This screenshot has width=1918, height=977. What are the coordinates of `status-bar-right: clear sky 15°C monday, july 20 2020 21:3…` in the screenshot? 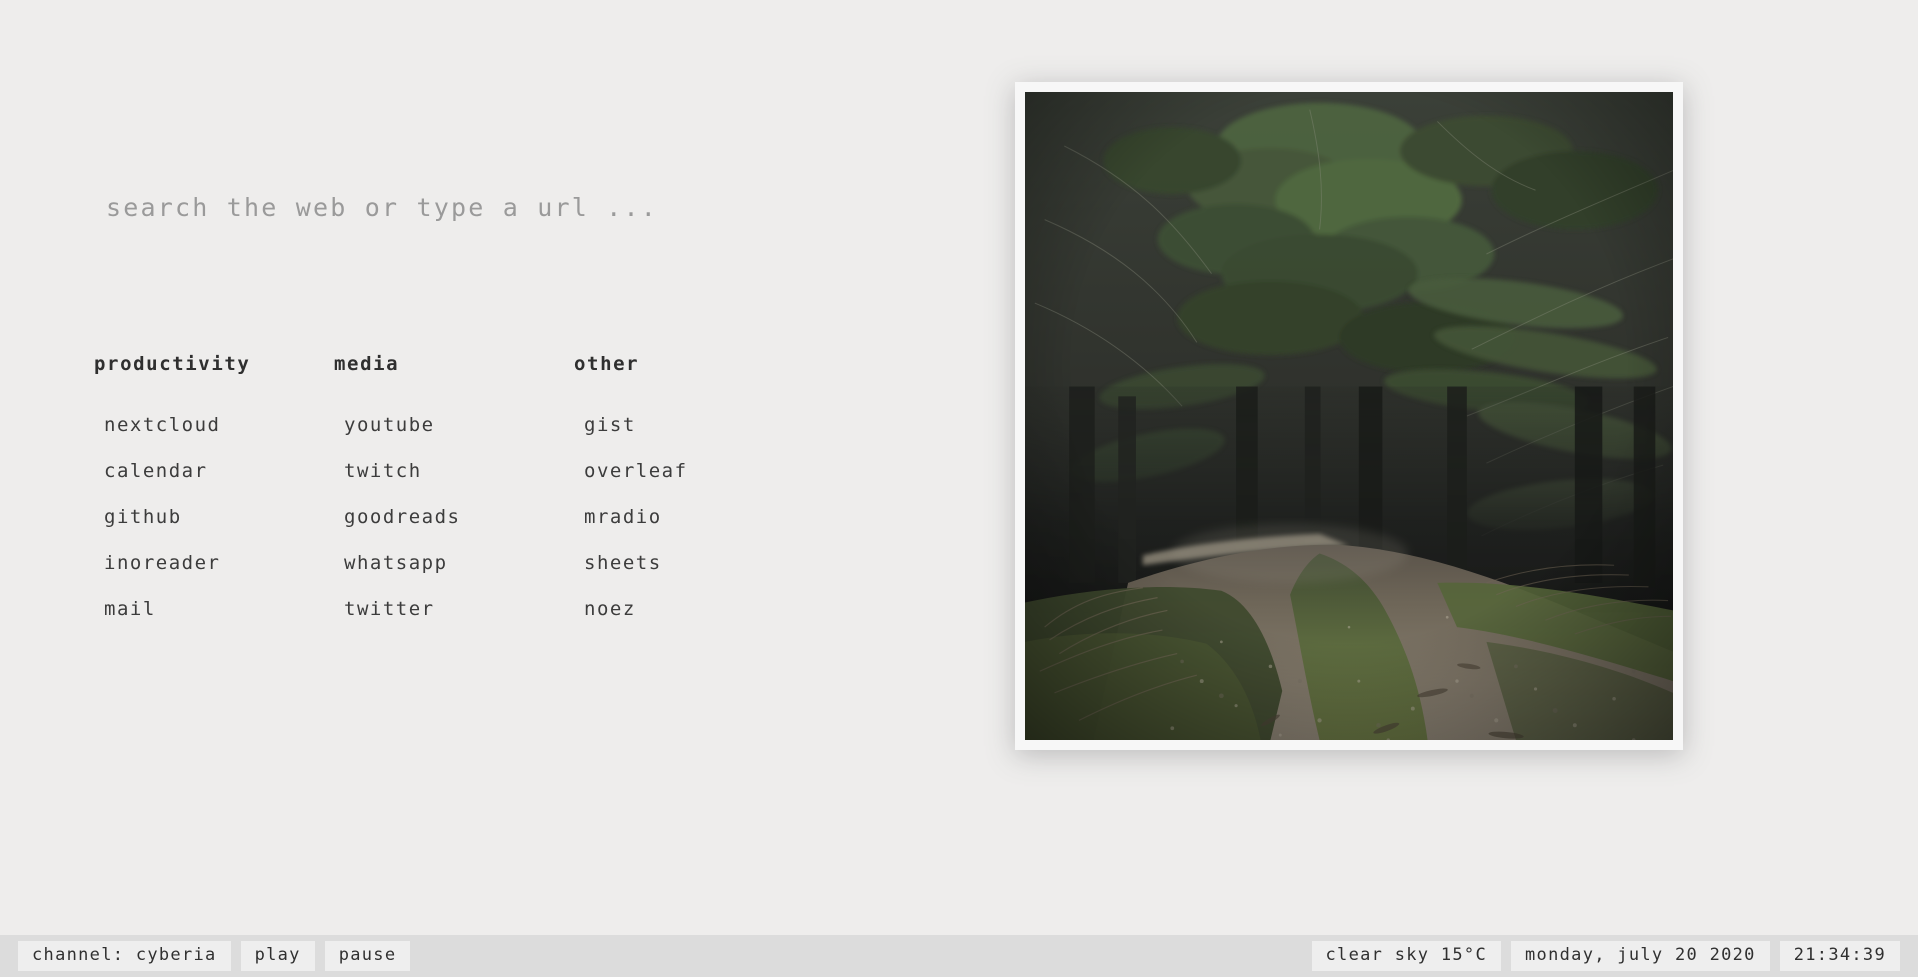 It's located at (1605, 956).